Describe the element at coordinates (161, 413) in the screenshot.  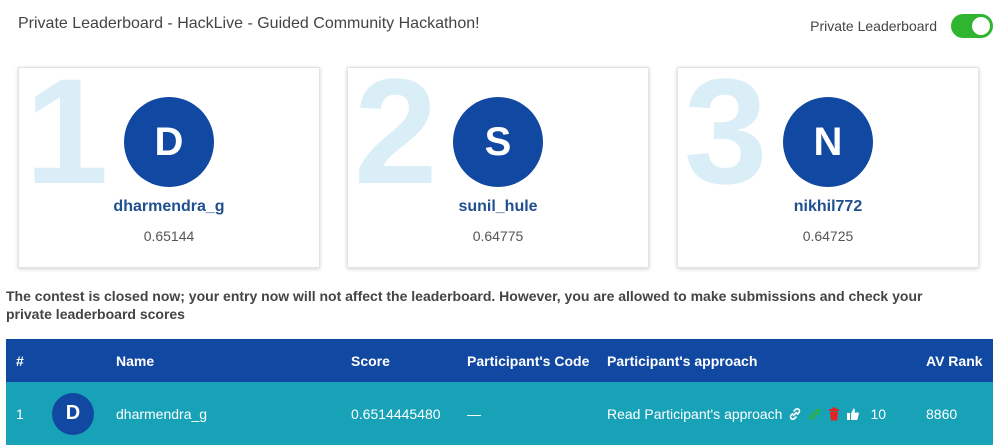
I see `row-name: dharmendra_g` at that location.